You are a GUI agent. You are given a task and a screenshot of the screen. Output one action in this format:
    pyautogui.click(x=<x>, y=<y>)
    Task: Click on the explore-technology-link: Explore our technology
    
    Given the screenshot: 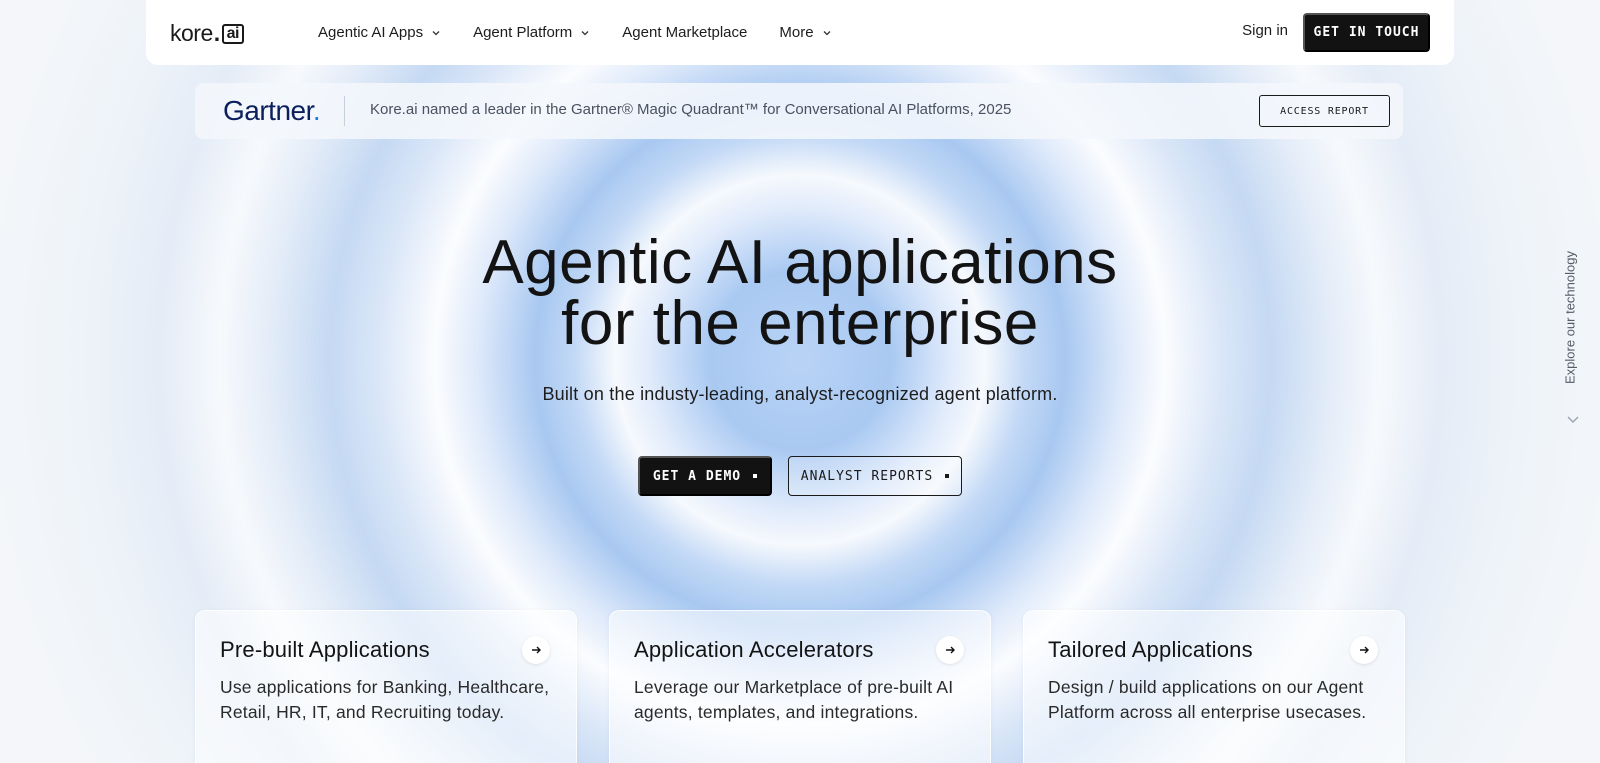 What is the action you would take?
    pyautogui.click(x=1569, y=320)
    